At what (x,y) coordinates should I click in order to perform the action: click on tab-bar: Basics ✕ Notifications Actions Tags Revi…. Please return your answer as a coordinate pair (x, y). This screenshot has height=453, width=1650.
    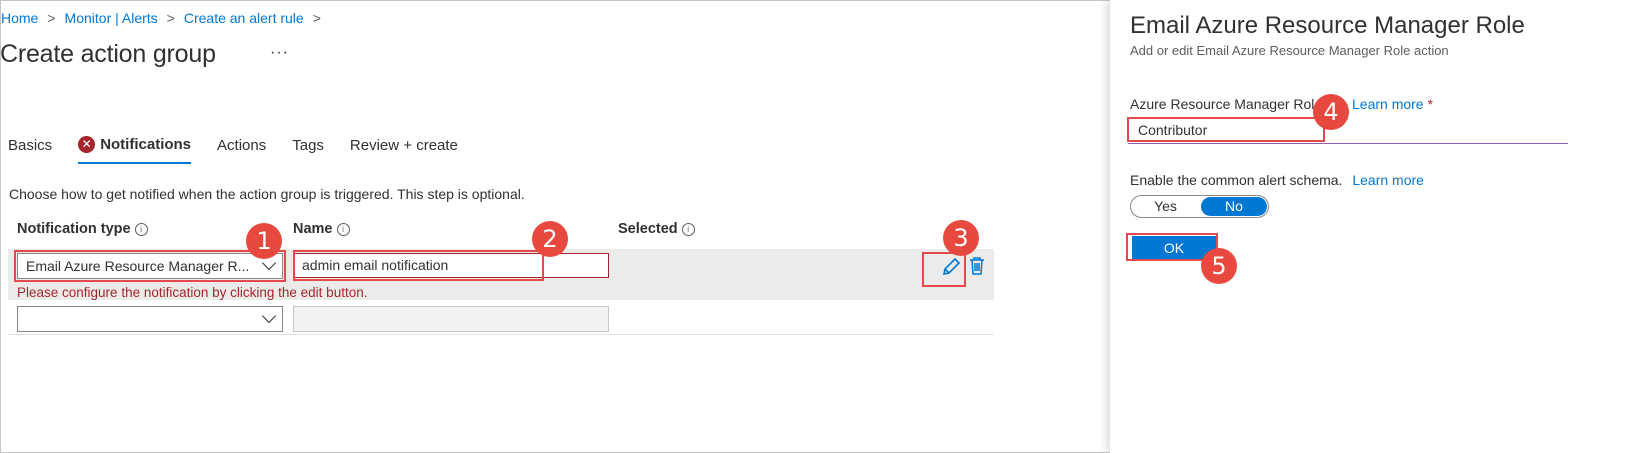
    Looking at the image, I should click on (246, 150).